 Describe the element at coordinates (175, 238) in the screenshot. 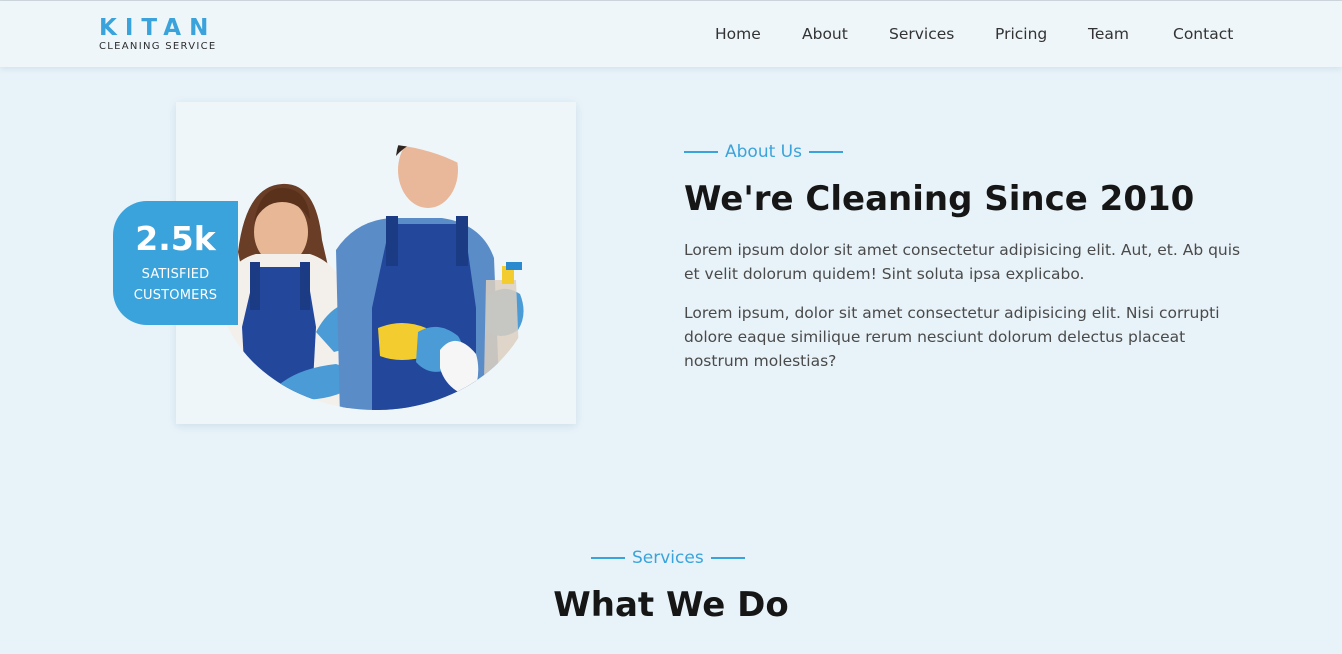

I see `stat-value: 2.5k` at that location.